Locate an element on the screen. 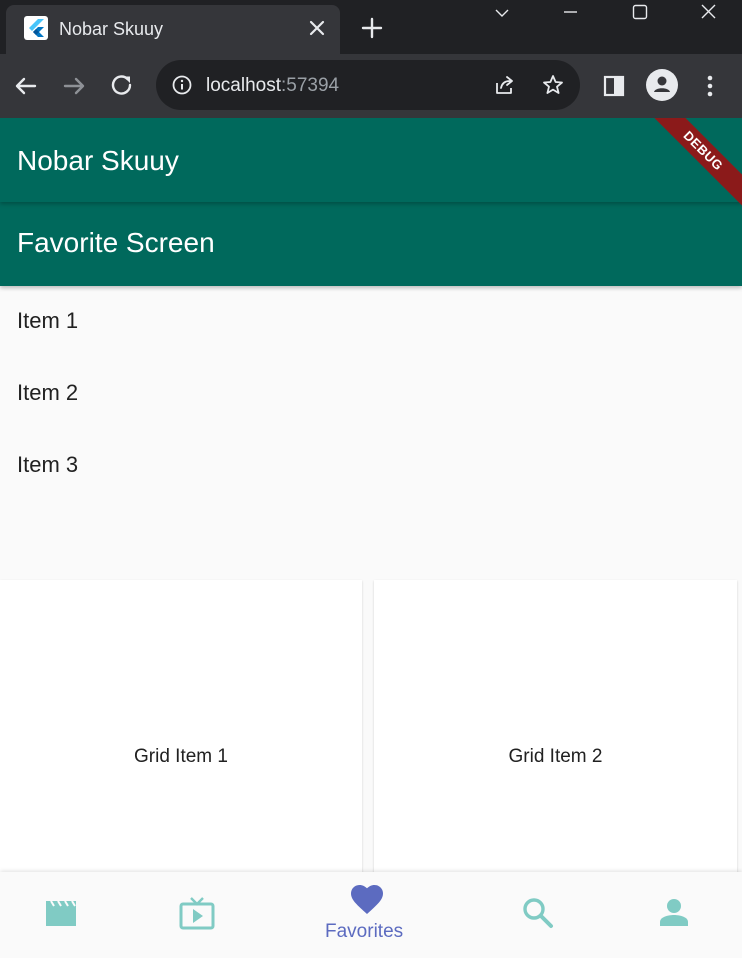  maximize-icon is located at coordinates (640, 15).